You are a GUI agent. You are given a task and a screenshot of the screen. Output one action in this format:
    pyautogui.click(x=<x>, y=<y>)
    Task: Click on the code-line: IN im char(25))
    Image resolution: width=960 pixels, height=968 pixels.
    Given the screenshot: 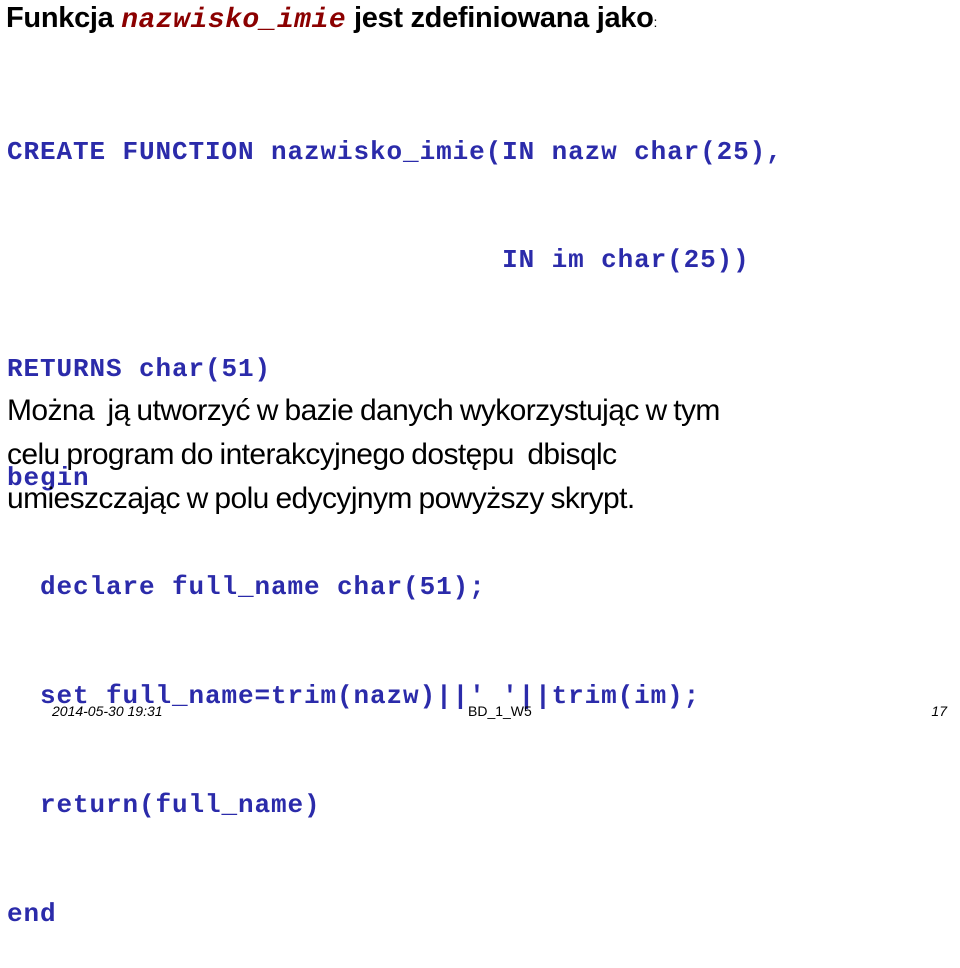 What is the action you would take?
    pyautogui.click(x=378, y=260)
    